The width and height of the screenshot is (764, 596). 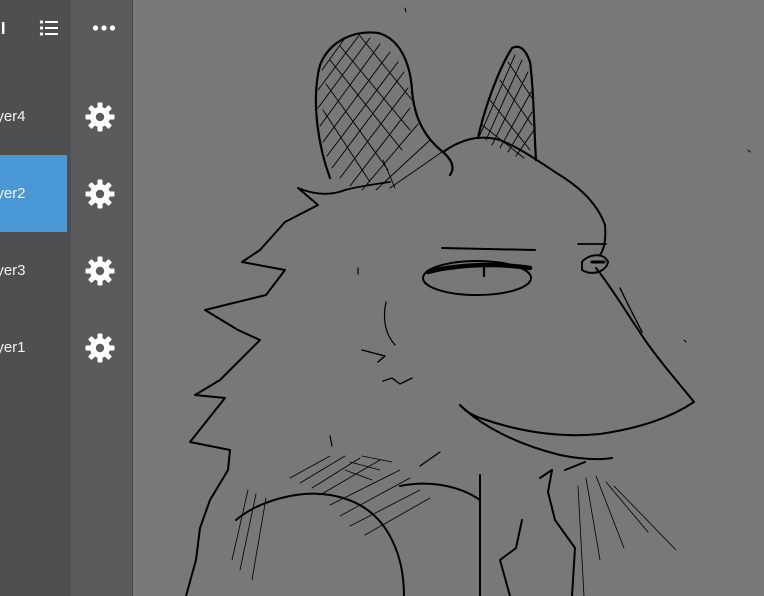 I want to click on layer-name: ayer1, so click(x=13, y=347).